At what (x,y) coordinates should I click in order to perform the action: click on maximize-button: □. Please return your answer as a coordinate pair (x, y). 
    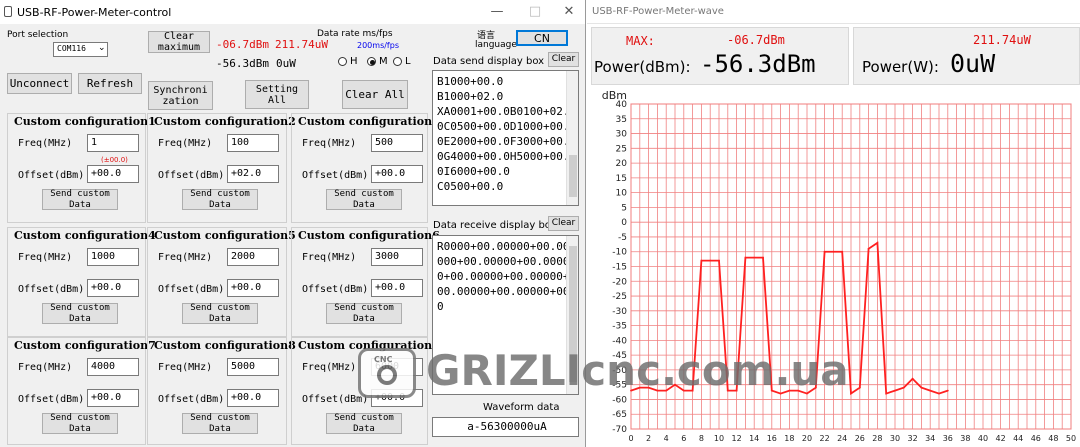
    Looking at the image, I should click on (535, 12).